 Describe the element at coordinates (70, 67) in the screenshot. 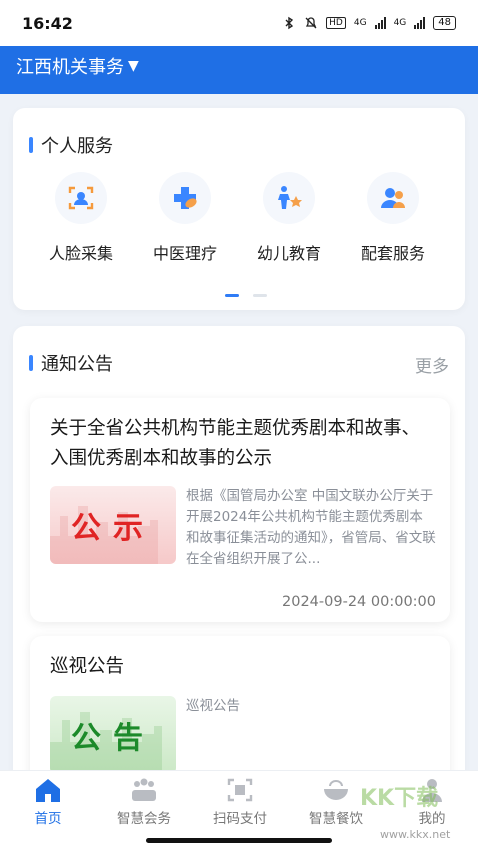

I see `org-title: 江西机关事务` at that location.